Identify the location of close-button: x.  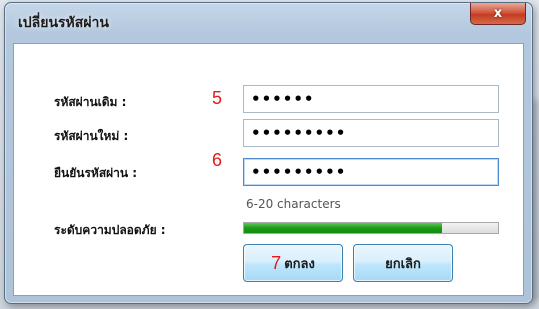
(498, 14).